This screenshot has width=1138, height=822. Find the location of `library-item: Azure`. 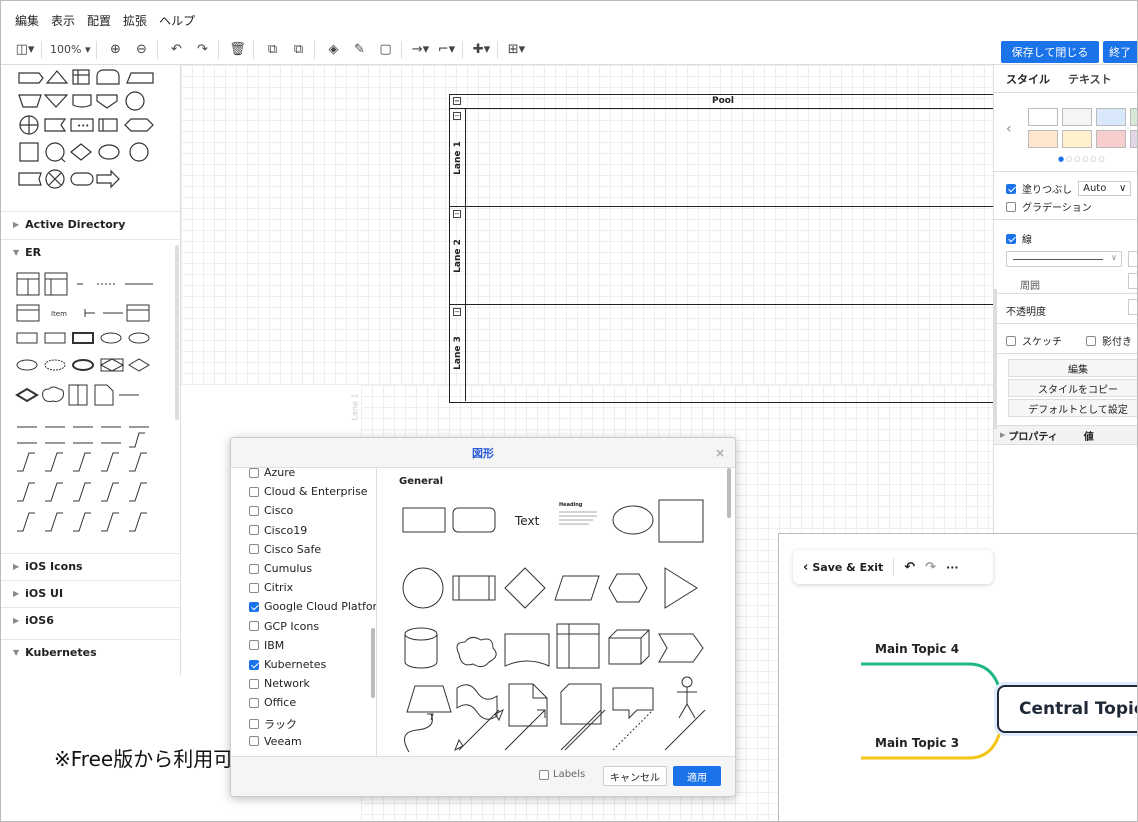

library-item: Azure is located at coordinates (272, 473).